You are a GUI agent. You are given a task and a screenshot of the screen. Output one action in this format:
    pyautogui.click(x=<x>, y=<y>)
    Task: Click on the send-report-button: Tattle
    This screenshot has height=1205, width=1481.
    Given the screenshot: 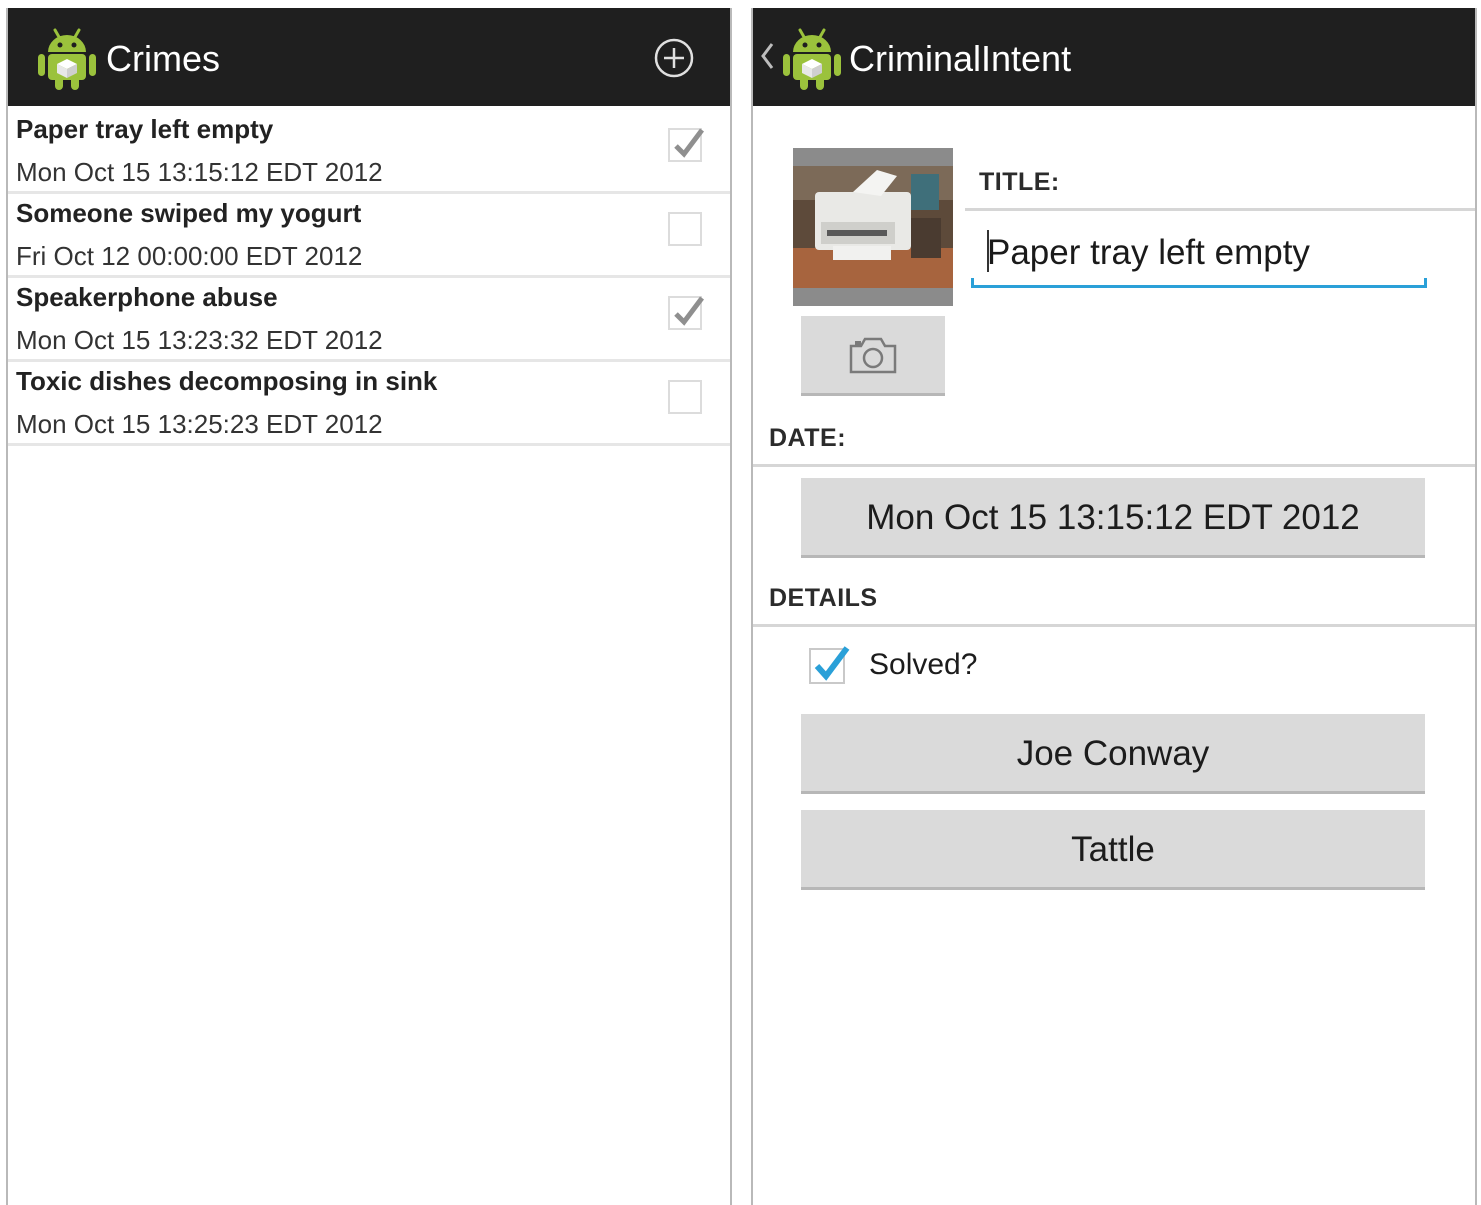 What is the action you would take?
    pyautogui.click(x=1113, y=850)
    